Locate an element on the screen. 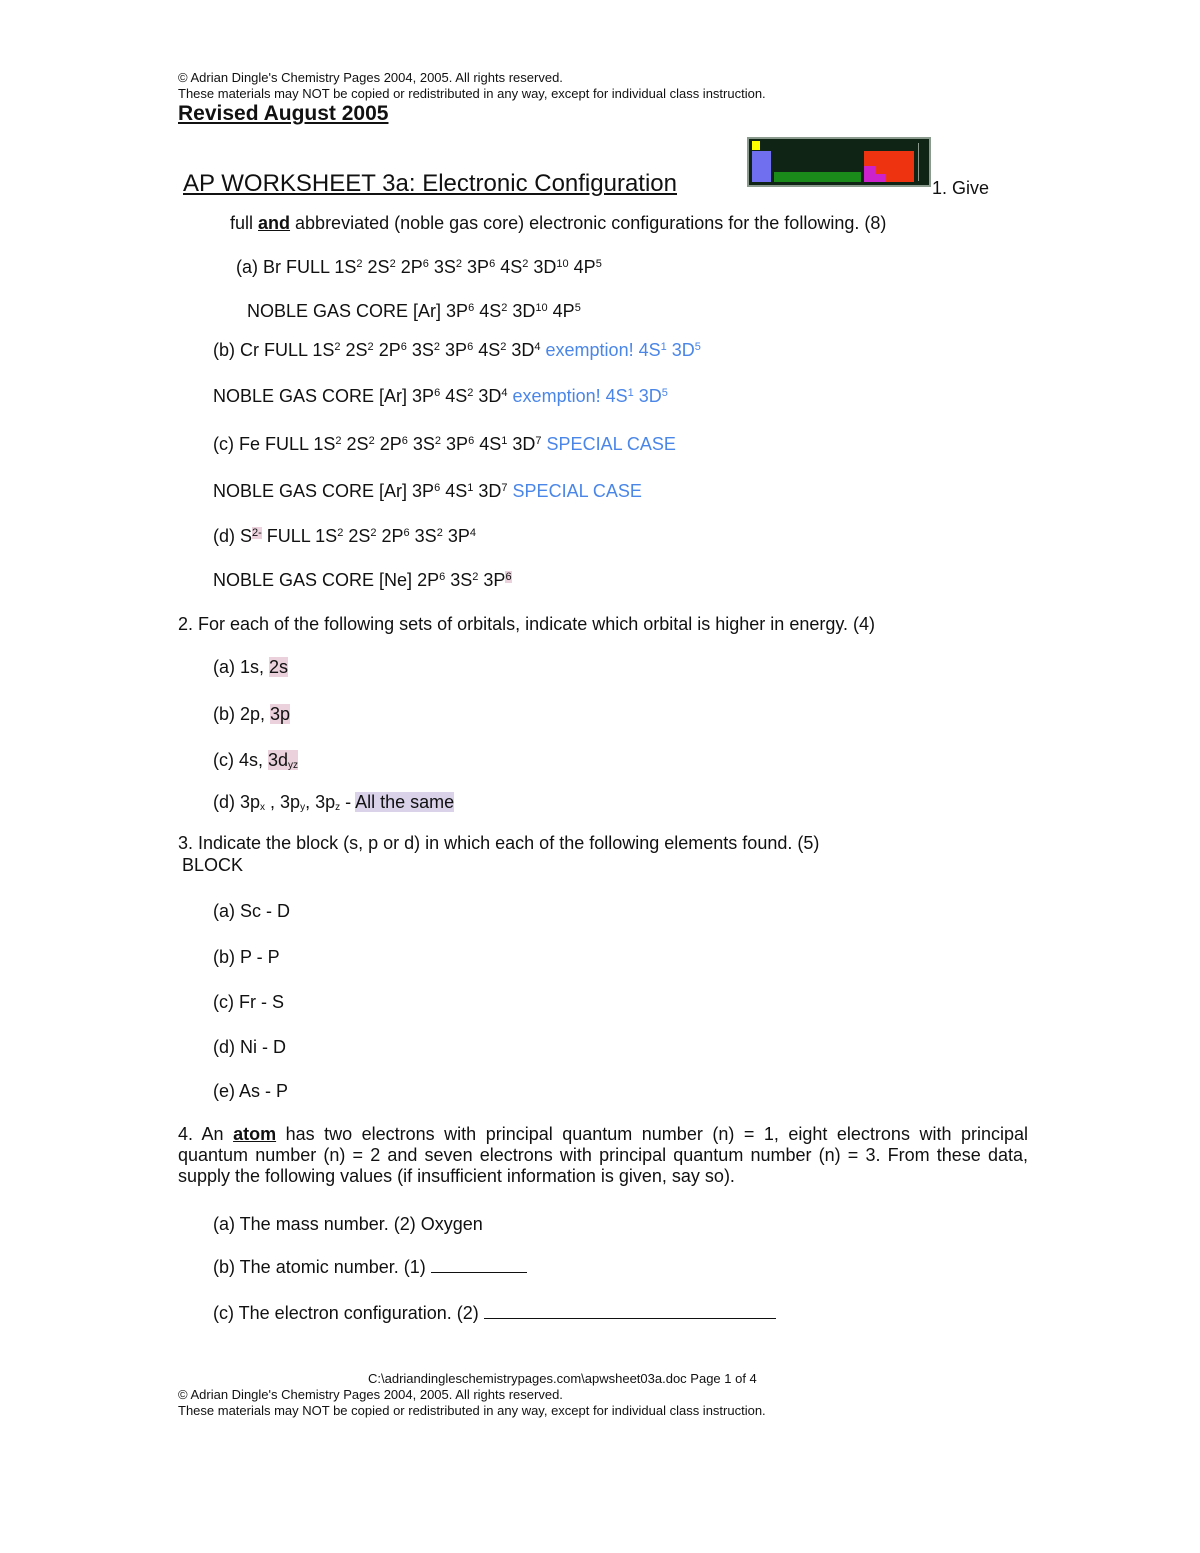  q1d-full: (d) S2- FULL 1S2 2S2 2P6 3S2 3P4 is located at coordinates (344, 536).